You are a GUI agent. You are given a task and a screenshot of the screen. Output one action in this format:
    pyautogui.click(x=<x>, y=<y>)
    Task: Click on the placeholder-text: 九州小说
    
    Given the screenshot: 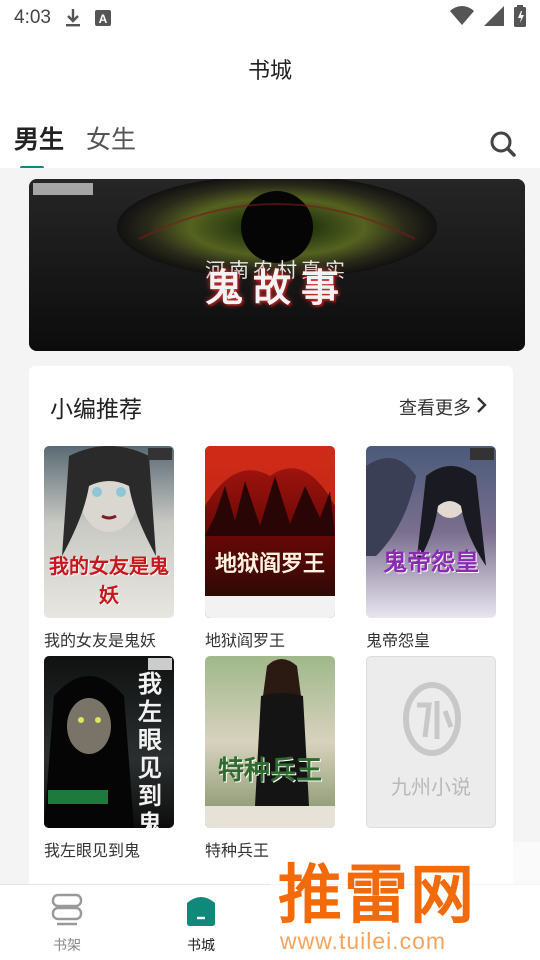 What is the action you would take?
    pyautogui.click(x=431, y=787)
    